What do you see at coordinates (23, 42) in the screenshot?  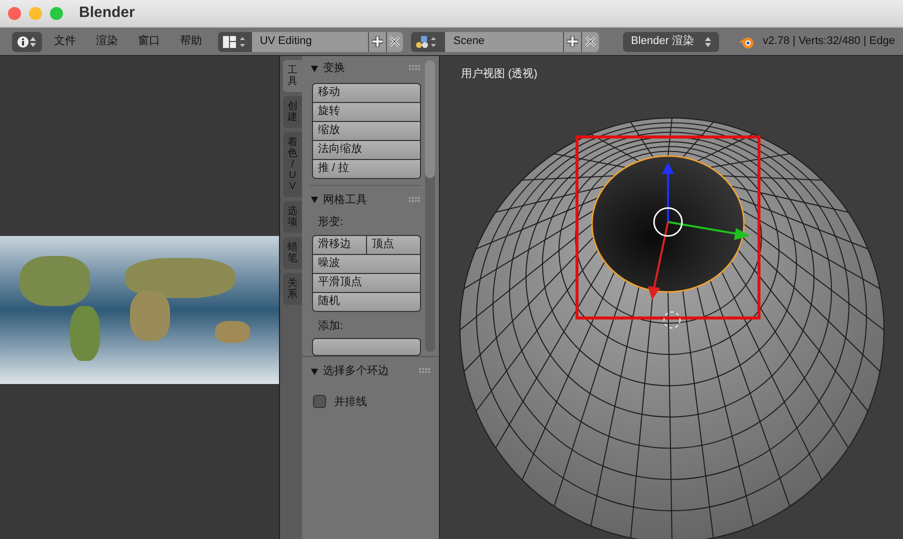 I see `info-icon` at bounding box center [23, 42].